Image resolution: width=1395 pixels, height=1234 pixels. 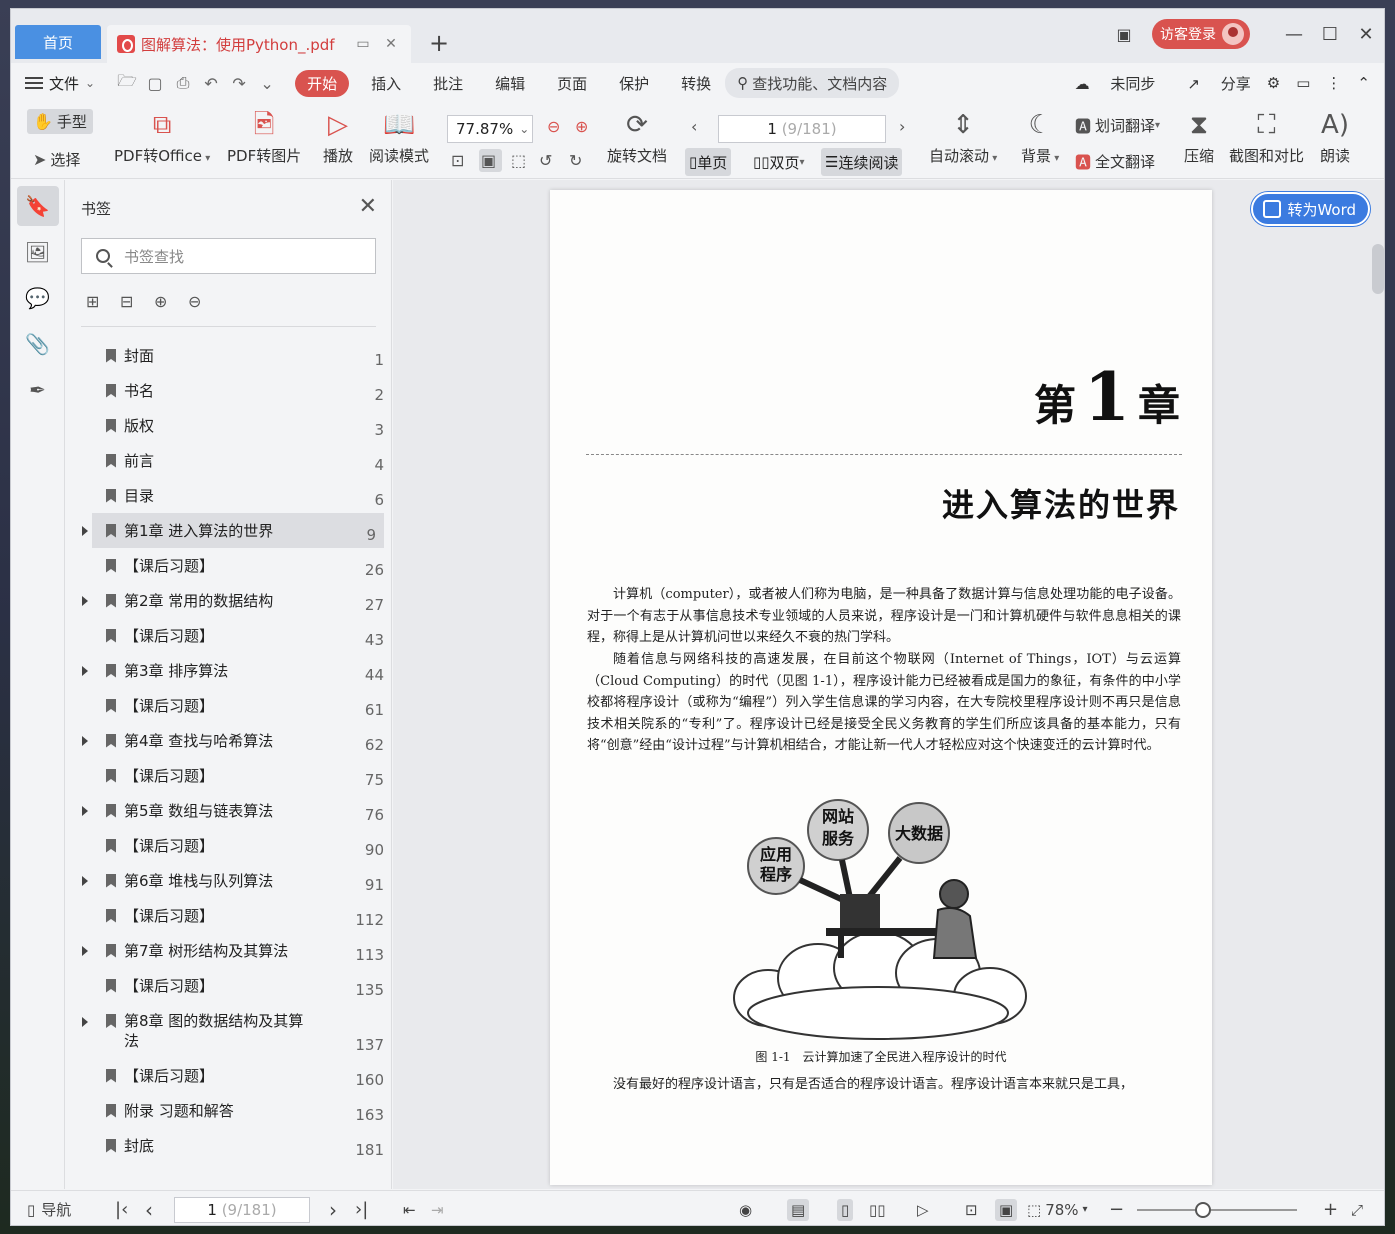 I want to click on list-item: 前言 4, so click(x=229, y=460).